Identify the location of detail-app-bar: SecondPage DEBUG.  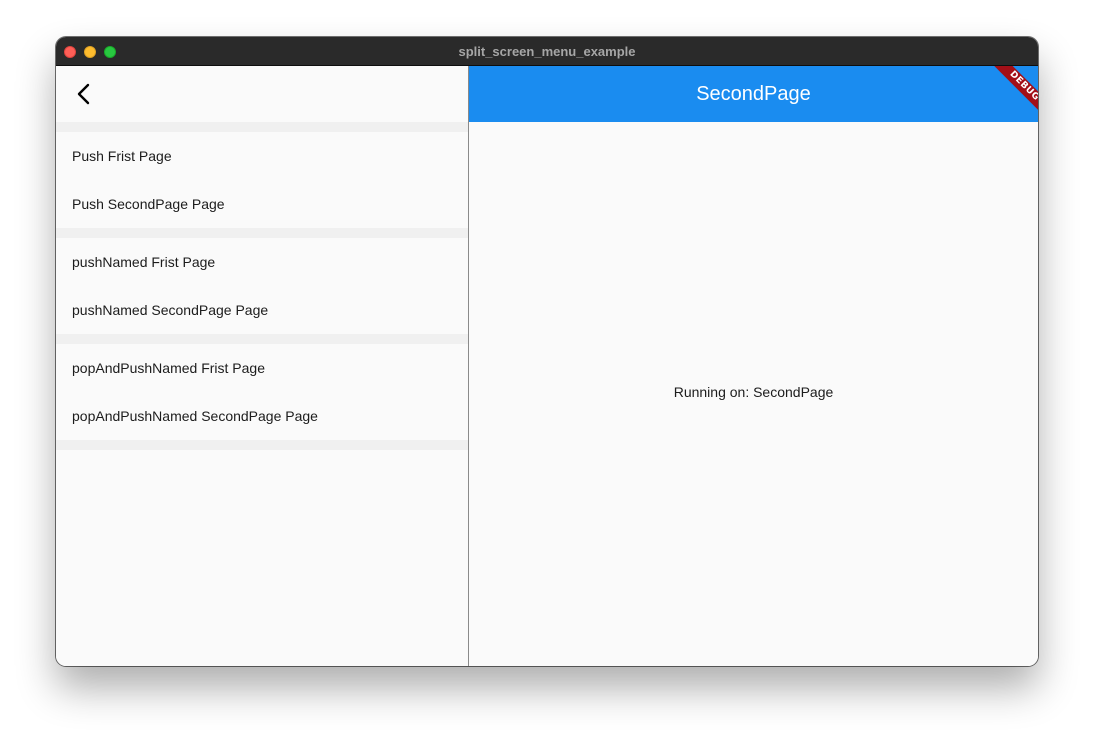
(753, 94).